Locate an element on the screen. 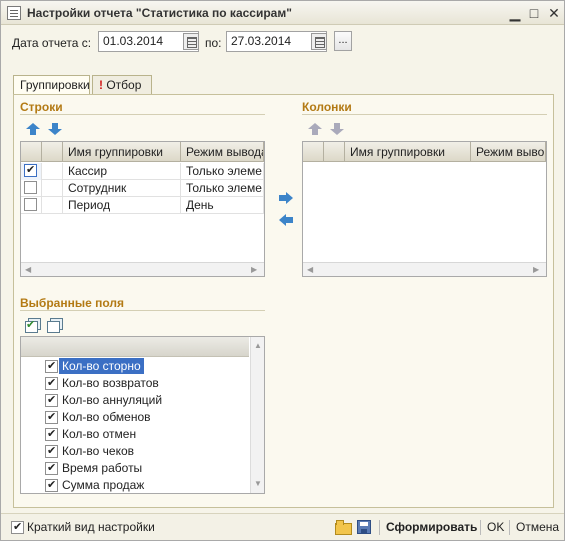  grouping-name: Кассир is located at coordinates (122, 171).